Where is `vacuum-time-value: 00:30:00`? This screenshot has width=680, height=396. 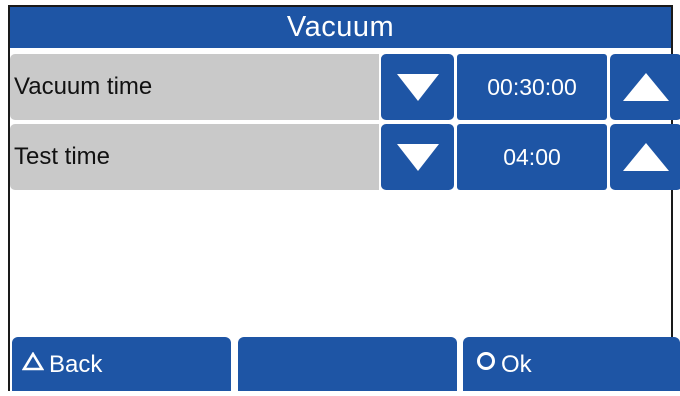 vacuum-time-value: 00:30:00 is located at coordinates (532, 87).